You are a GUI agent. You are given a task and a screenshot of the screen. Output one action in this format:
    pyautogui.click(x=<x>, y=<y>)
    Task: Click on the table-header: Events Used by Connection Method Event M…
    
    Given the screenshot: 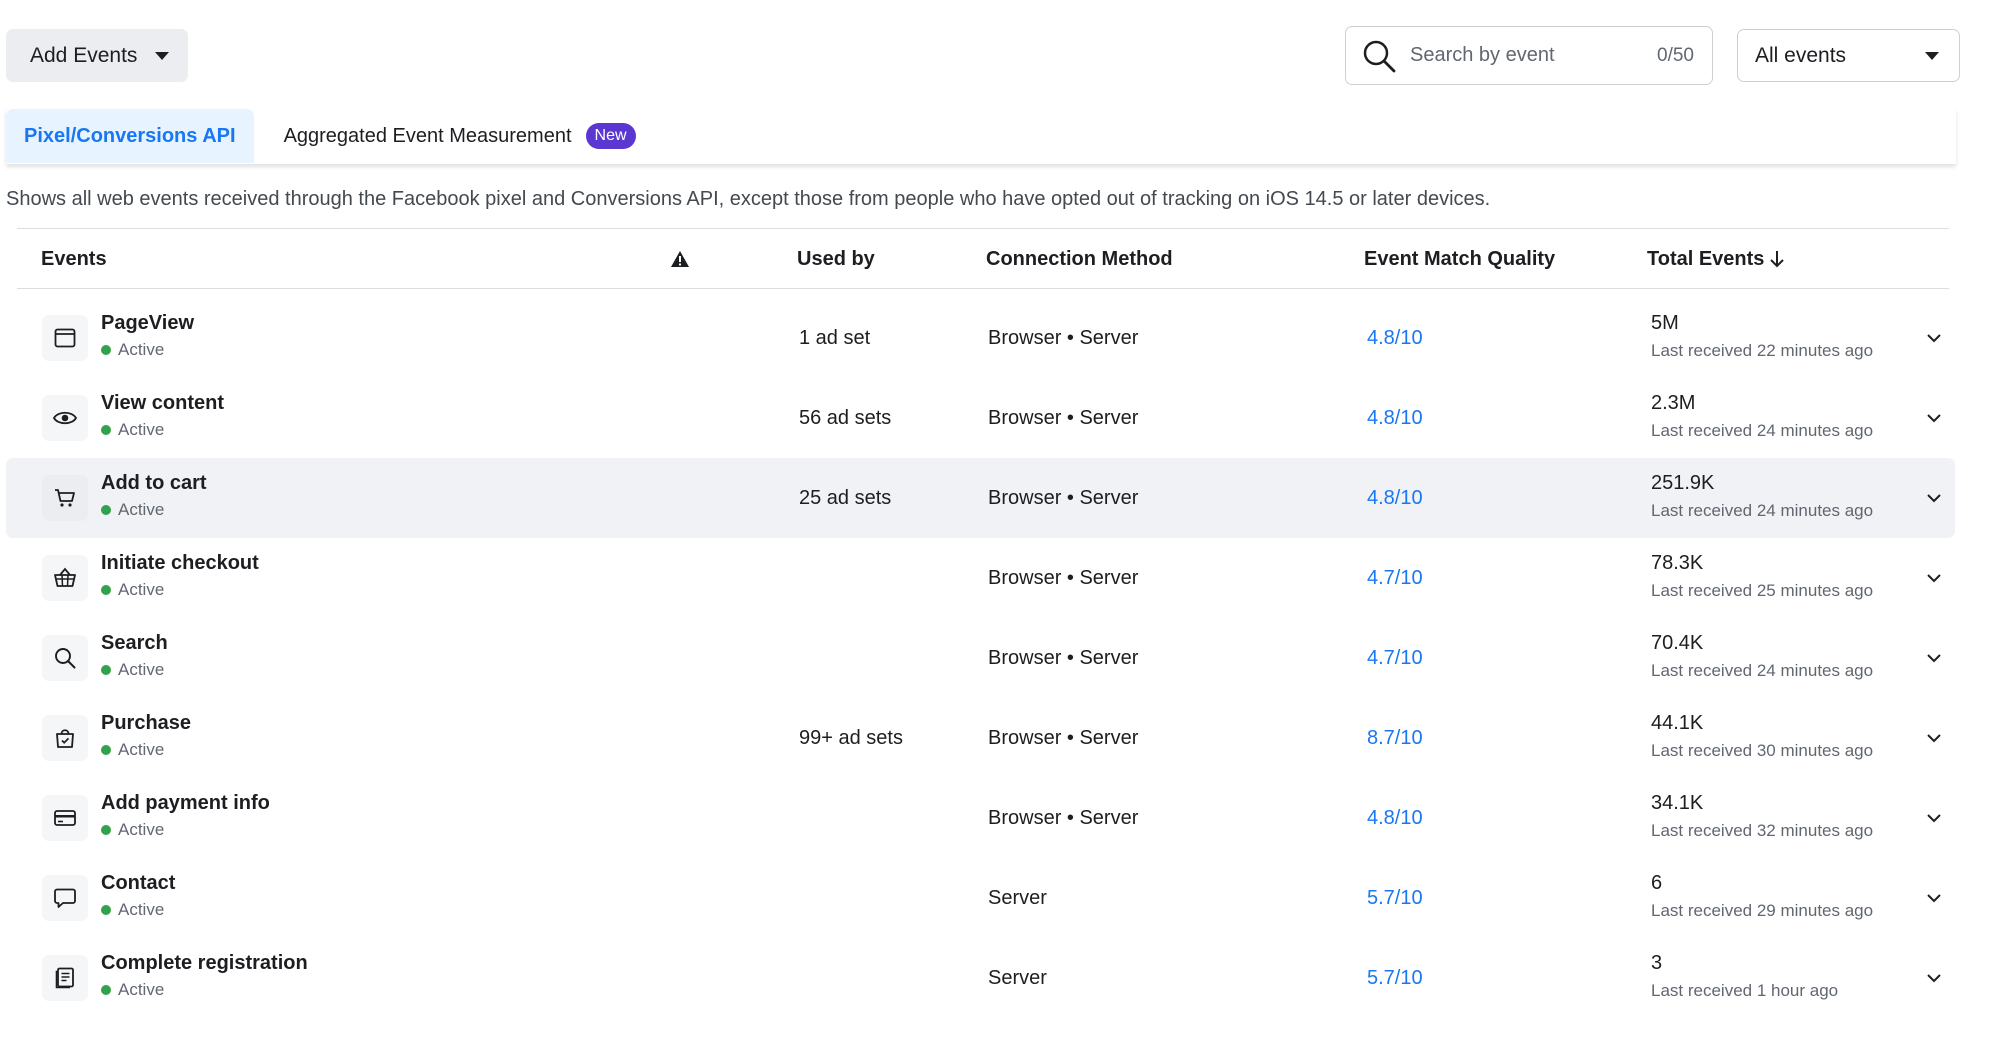 What is the action you would take?
    pyautogui.click(x=983, y=259)
    